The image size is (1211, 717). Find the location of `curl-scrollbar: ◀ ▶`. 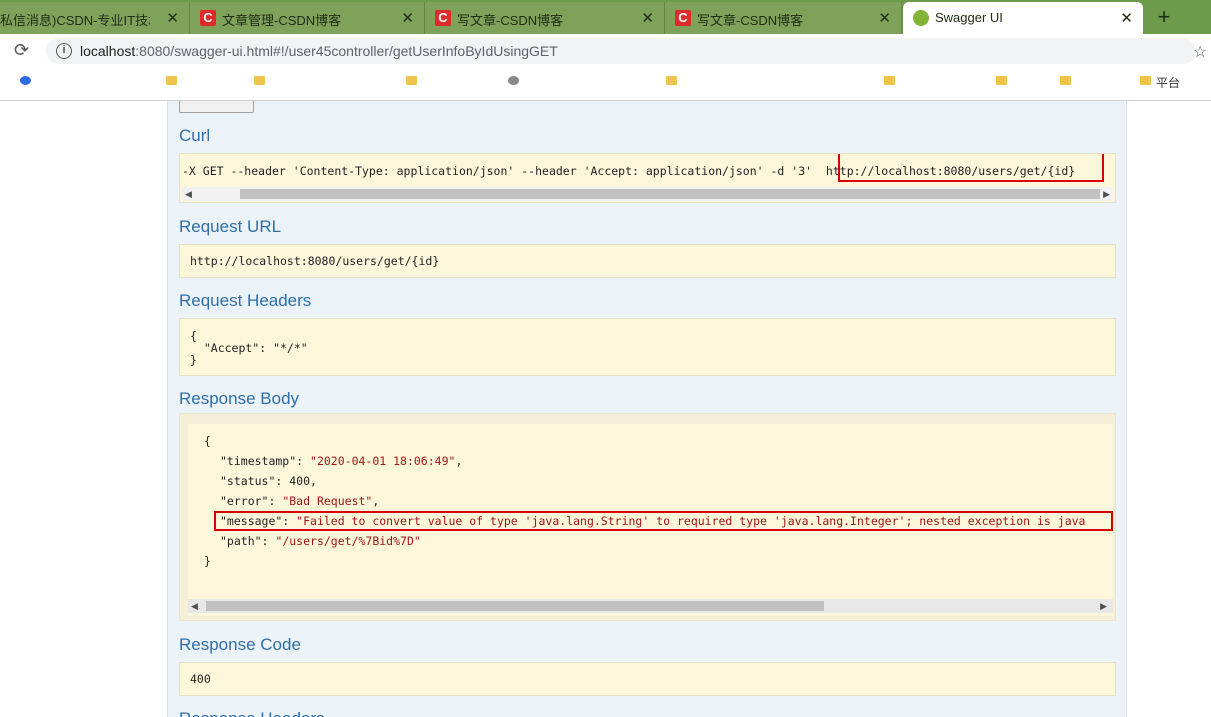

curl-scrollbar: ◀ ▶ is located at coordinates (647, 194).